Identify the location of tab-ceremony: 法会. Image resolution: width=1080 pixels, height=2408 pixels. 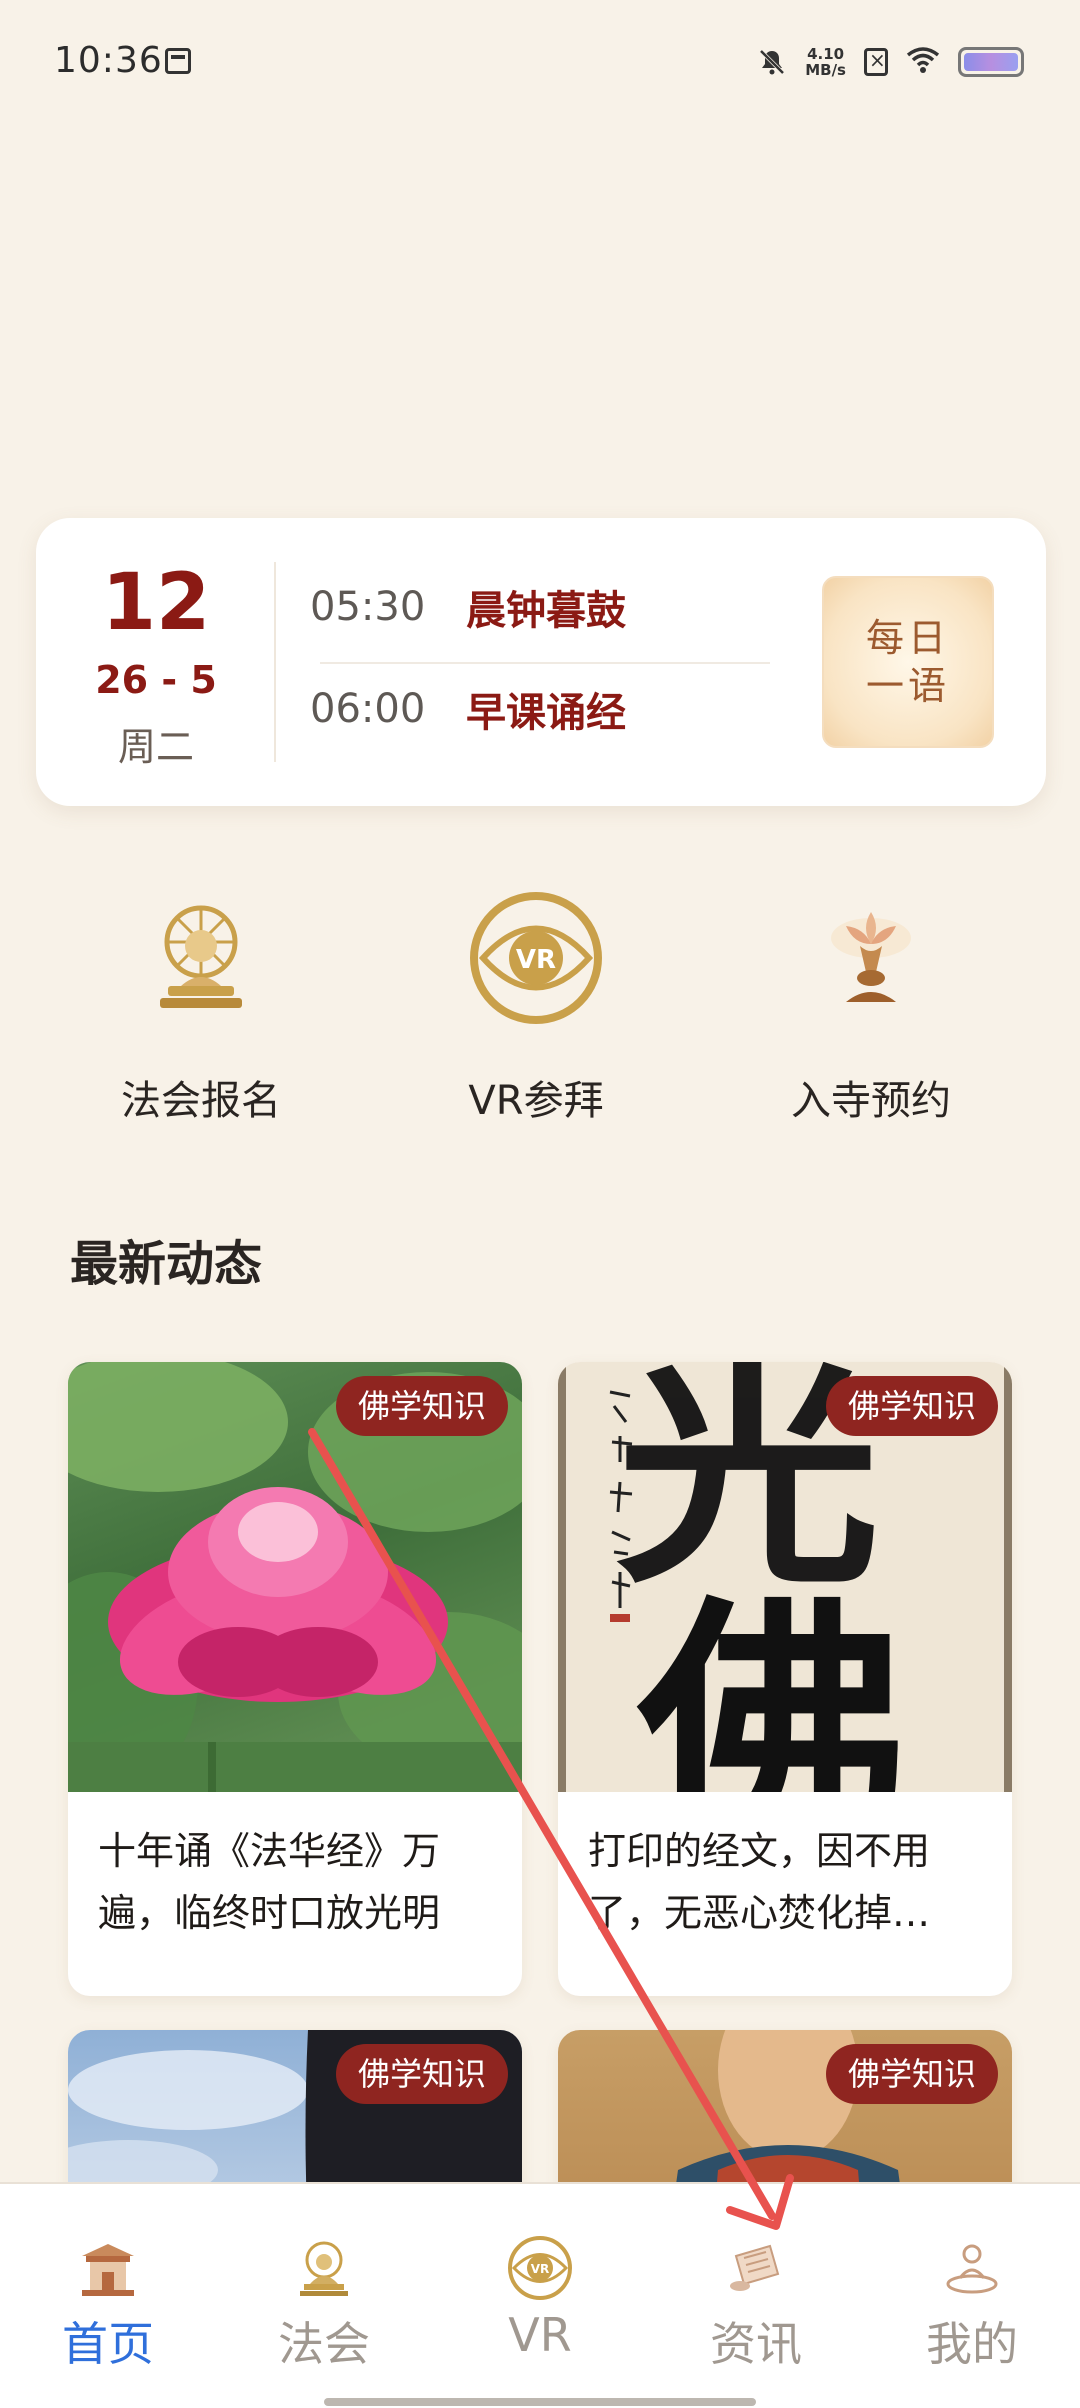
(324, 2296).